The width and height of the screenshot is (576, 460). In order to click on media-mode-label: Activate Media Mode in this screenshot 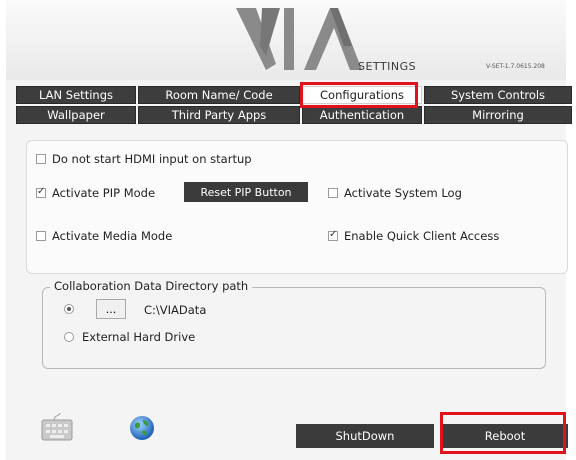, I will do `click(112, 236)`.